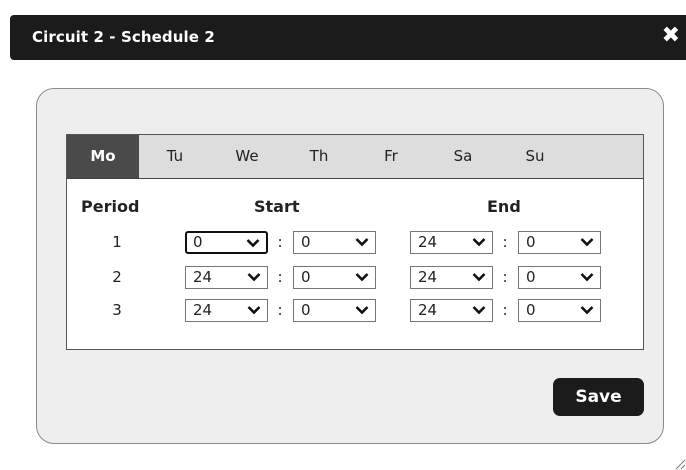 The image size is (686, 470). I want to click on resize-grip-icon, so click(679, 463).